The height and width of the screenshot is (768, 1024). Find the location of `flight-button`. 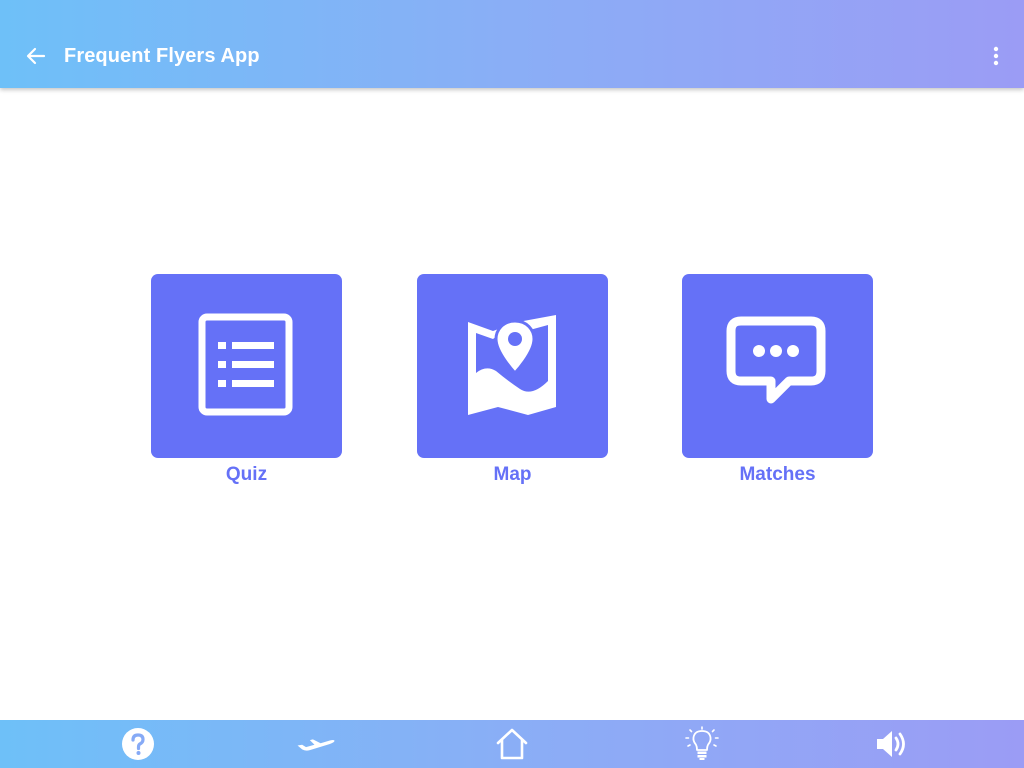

flight-button is located at coordinates (316, 744).